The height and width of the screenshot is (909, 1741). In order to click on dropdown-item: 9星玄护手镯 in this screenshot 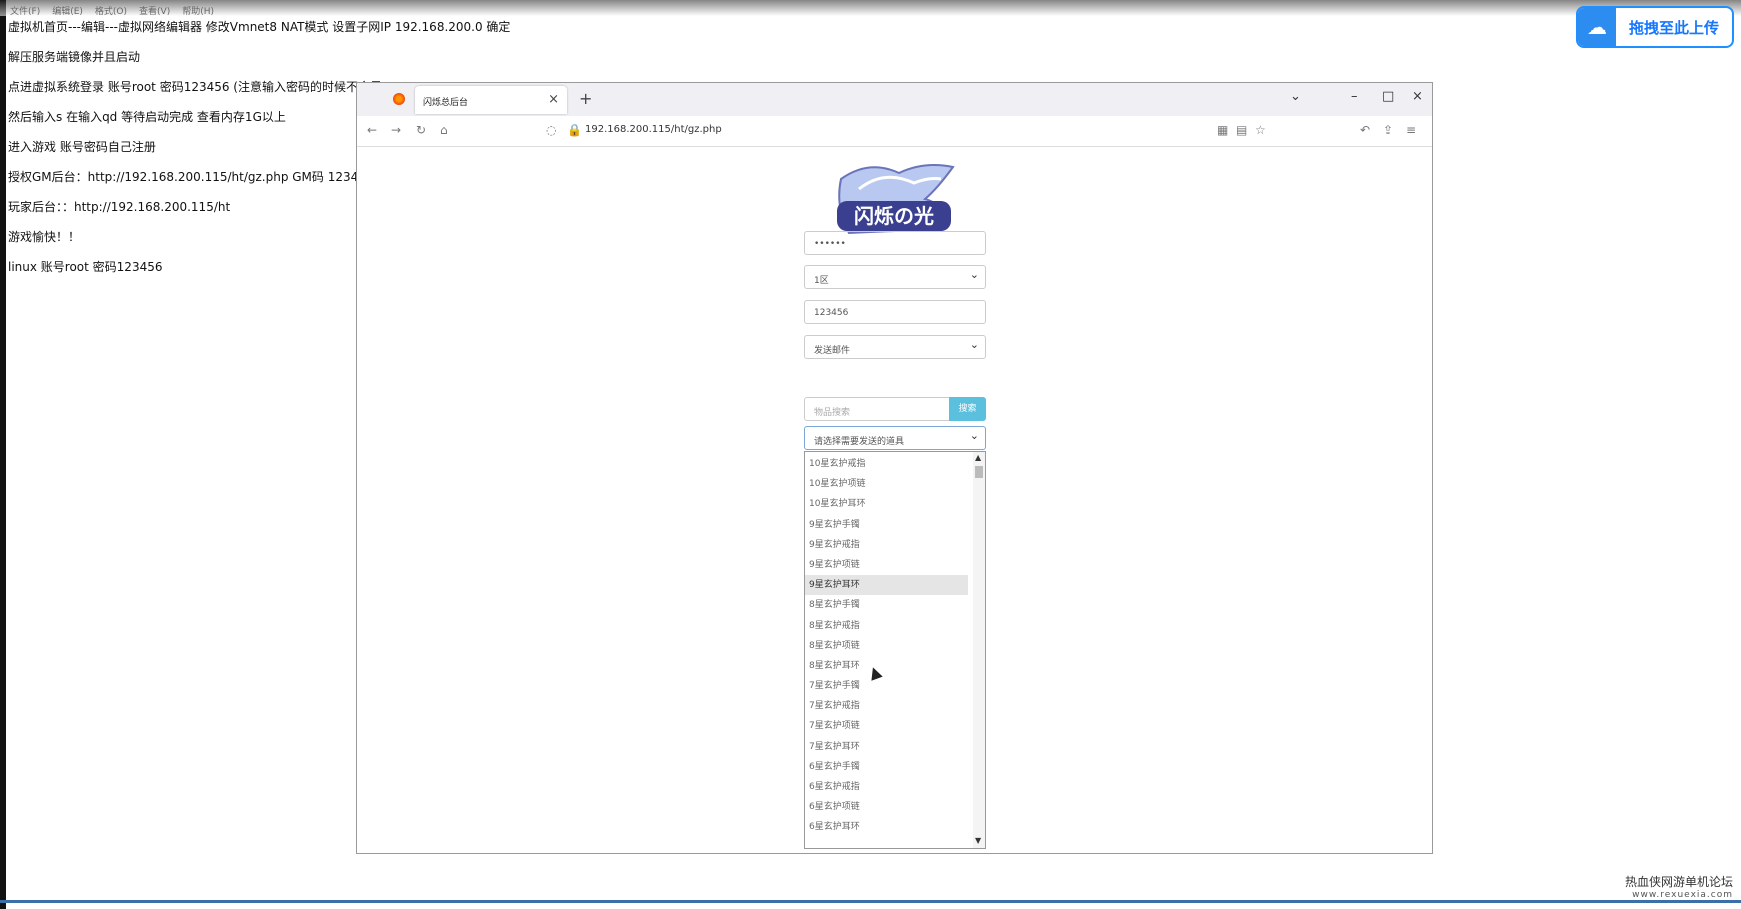, I will do `click(886, 525)`.